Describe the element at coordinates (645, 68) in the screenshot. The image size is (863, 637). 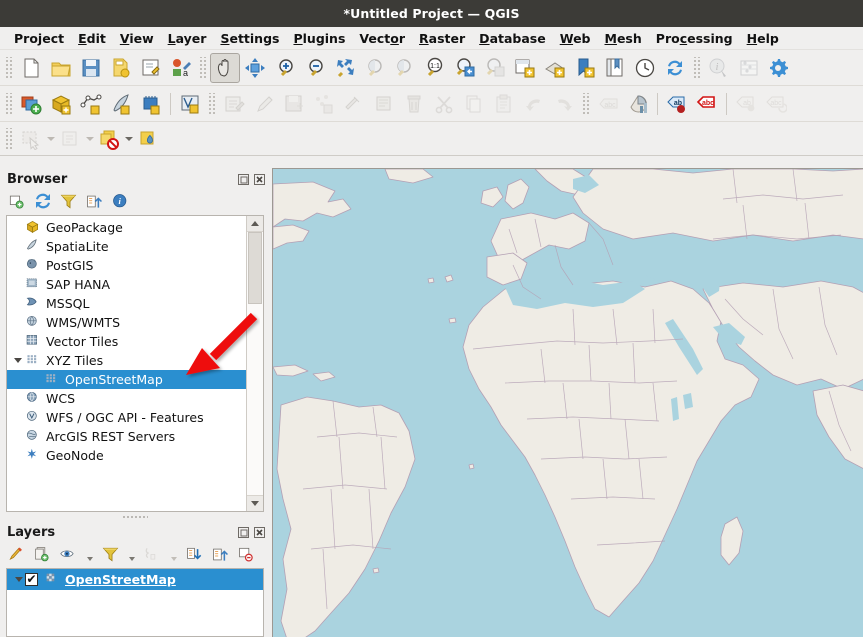
I see `temporal-controller-button` at that location.